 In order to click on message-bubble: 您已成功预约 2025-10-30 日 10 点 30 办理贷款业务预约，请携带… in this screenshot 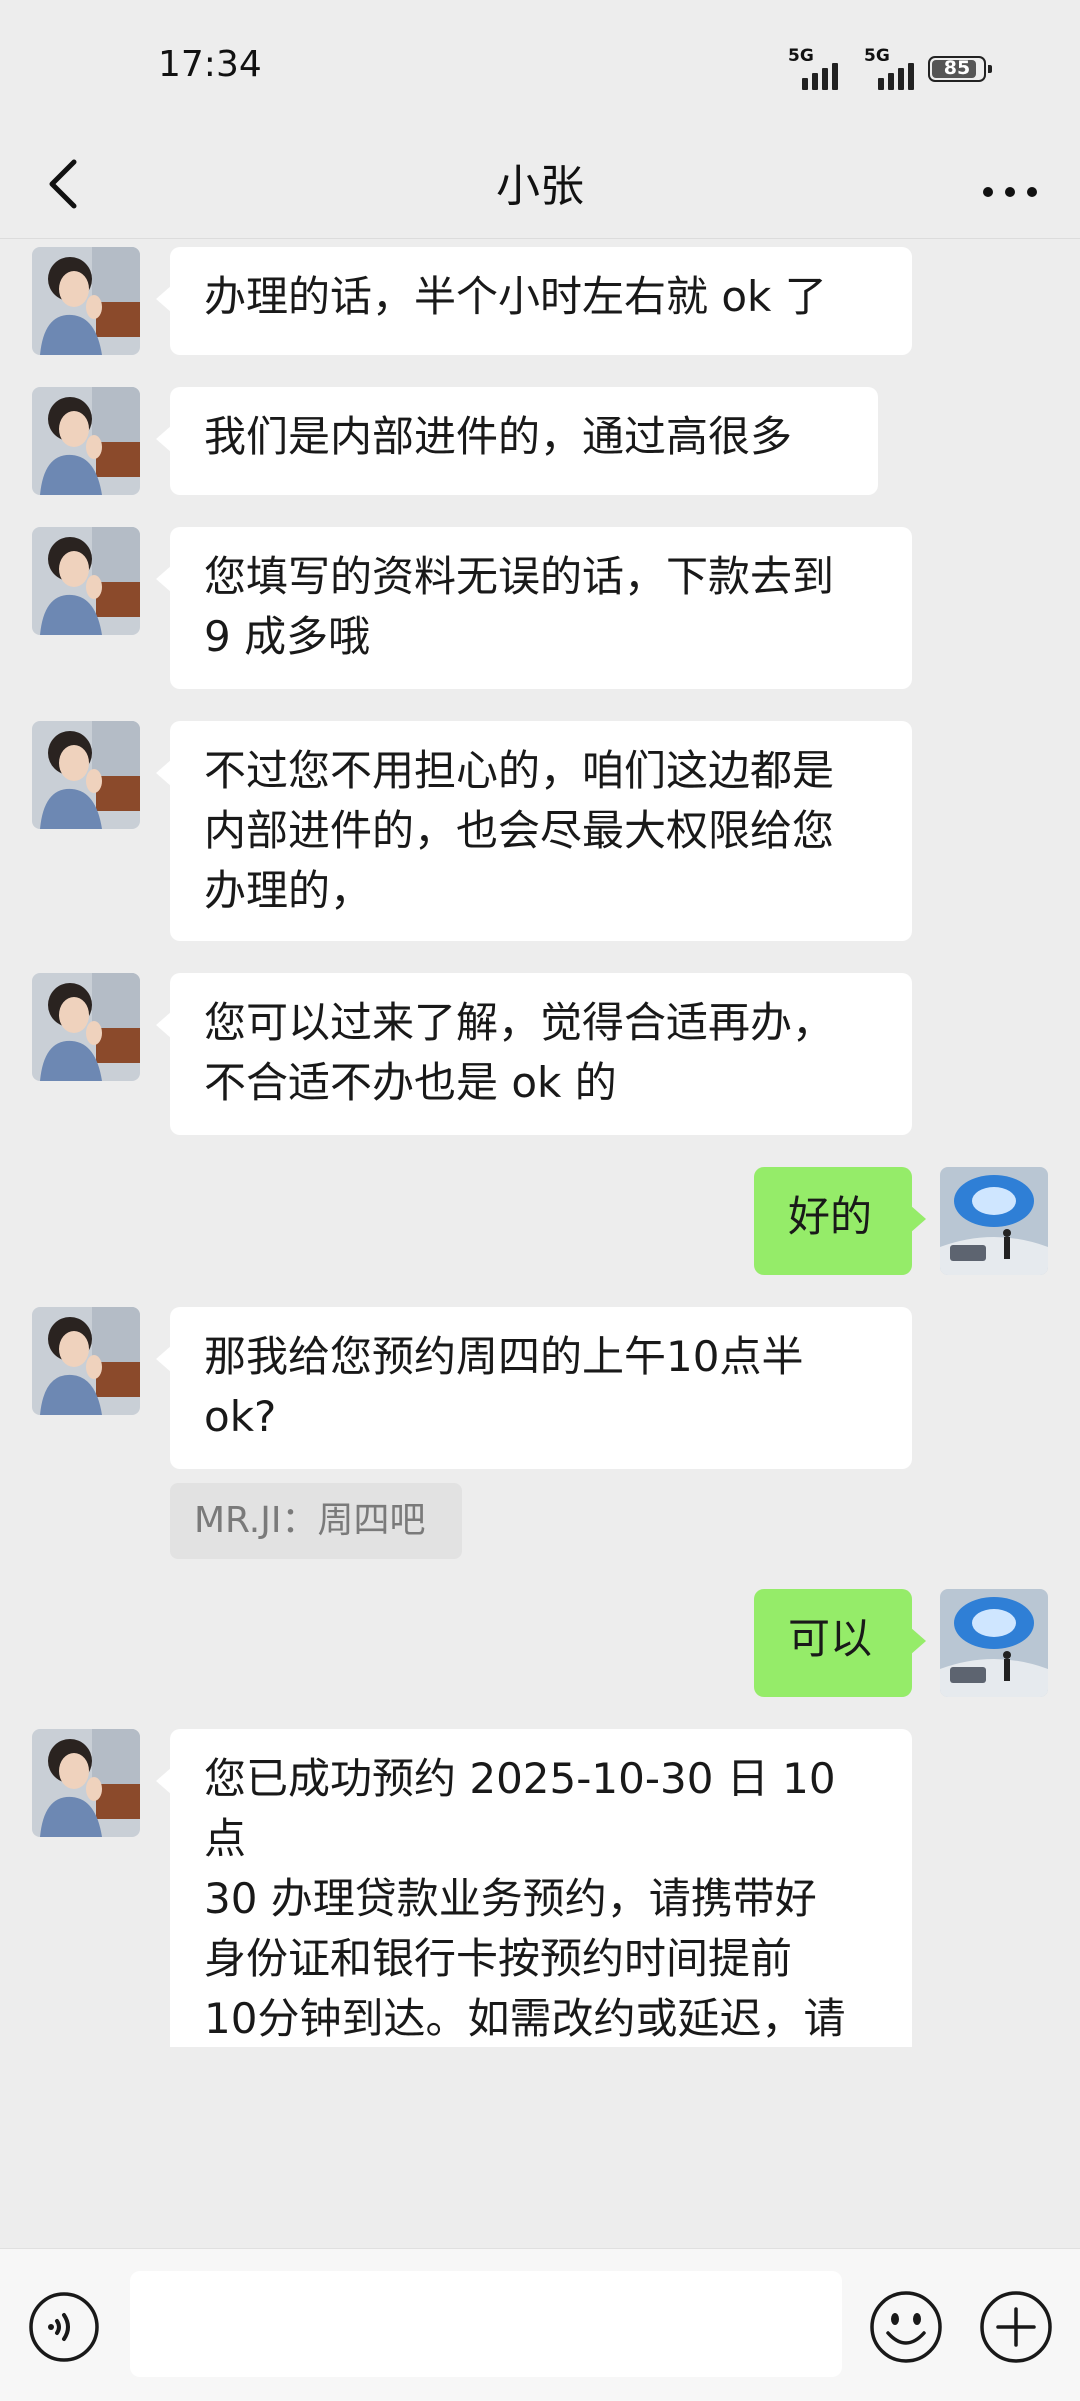, I will do `click(534, 1888)`.